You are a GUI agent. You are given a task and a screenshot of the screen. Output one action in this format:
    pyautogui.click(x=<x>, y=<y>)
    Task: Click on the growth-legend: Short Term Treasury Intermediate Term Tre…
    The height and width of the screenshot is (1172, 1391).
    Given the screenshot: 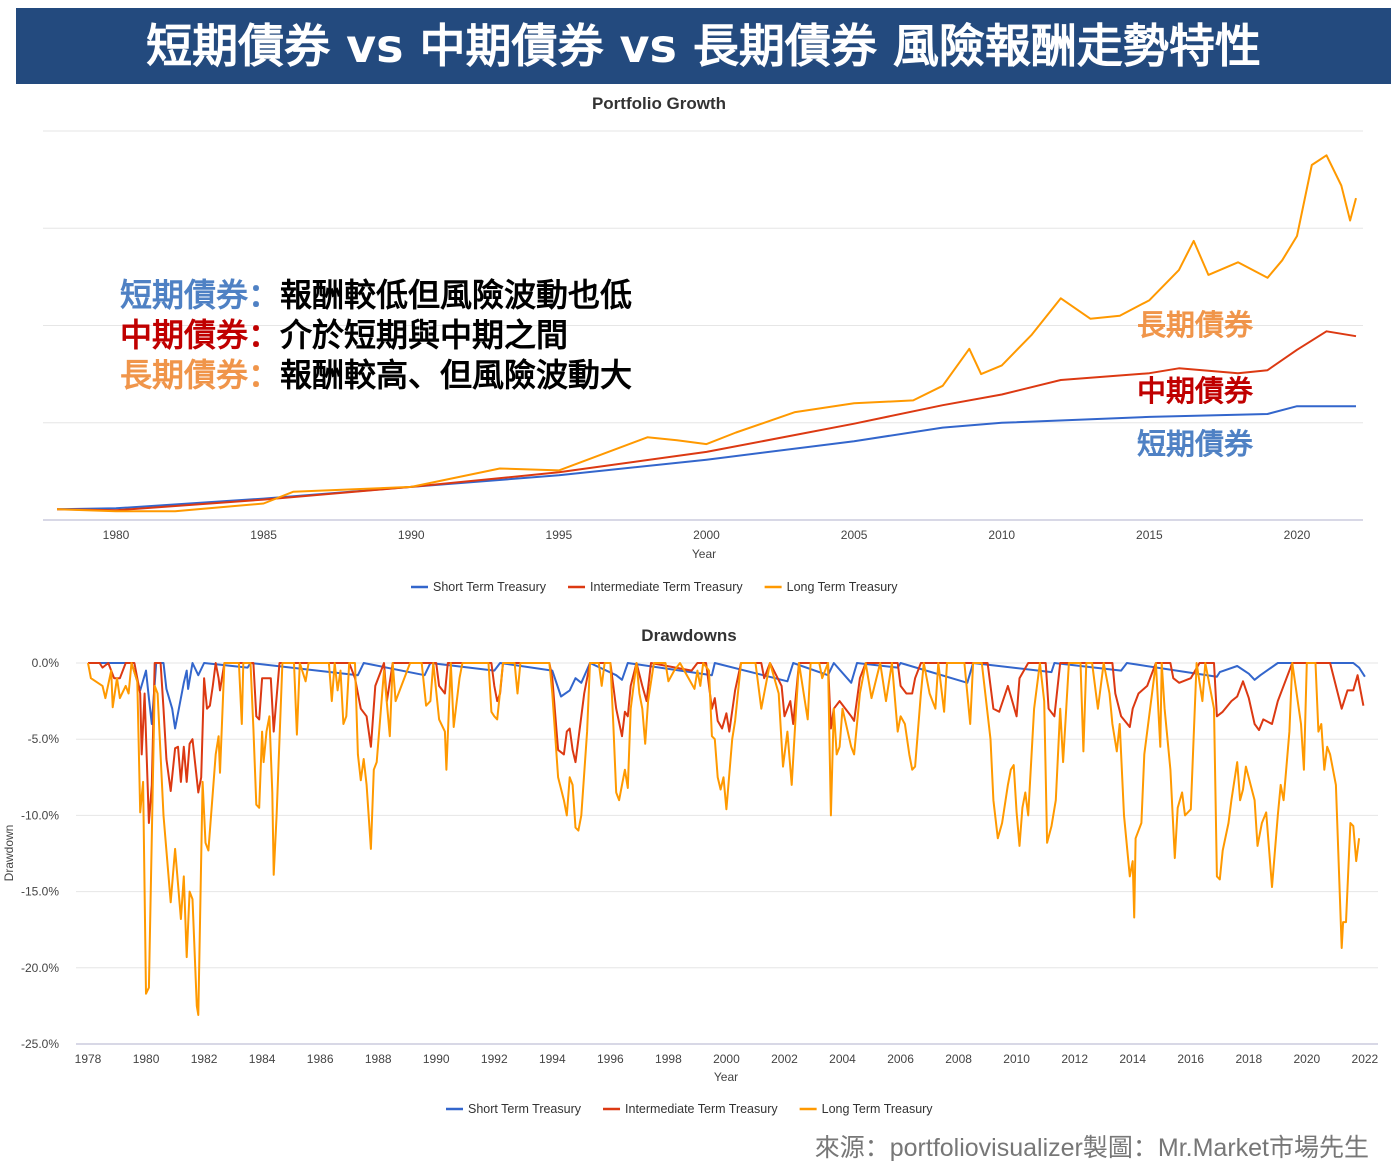 What is the action you would take?
    pyautogui.click(x=654, y=587)
    